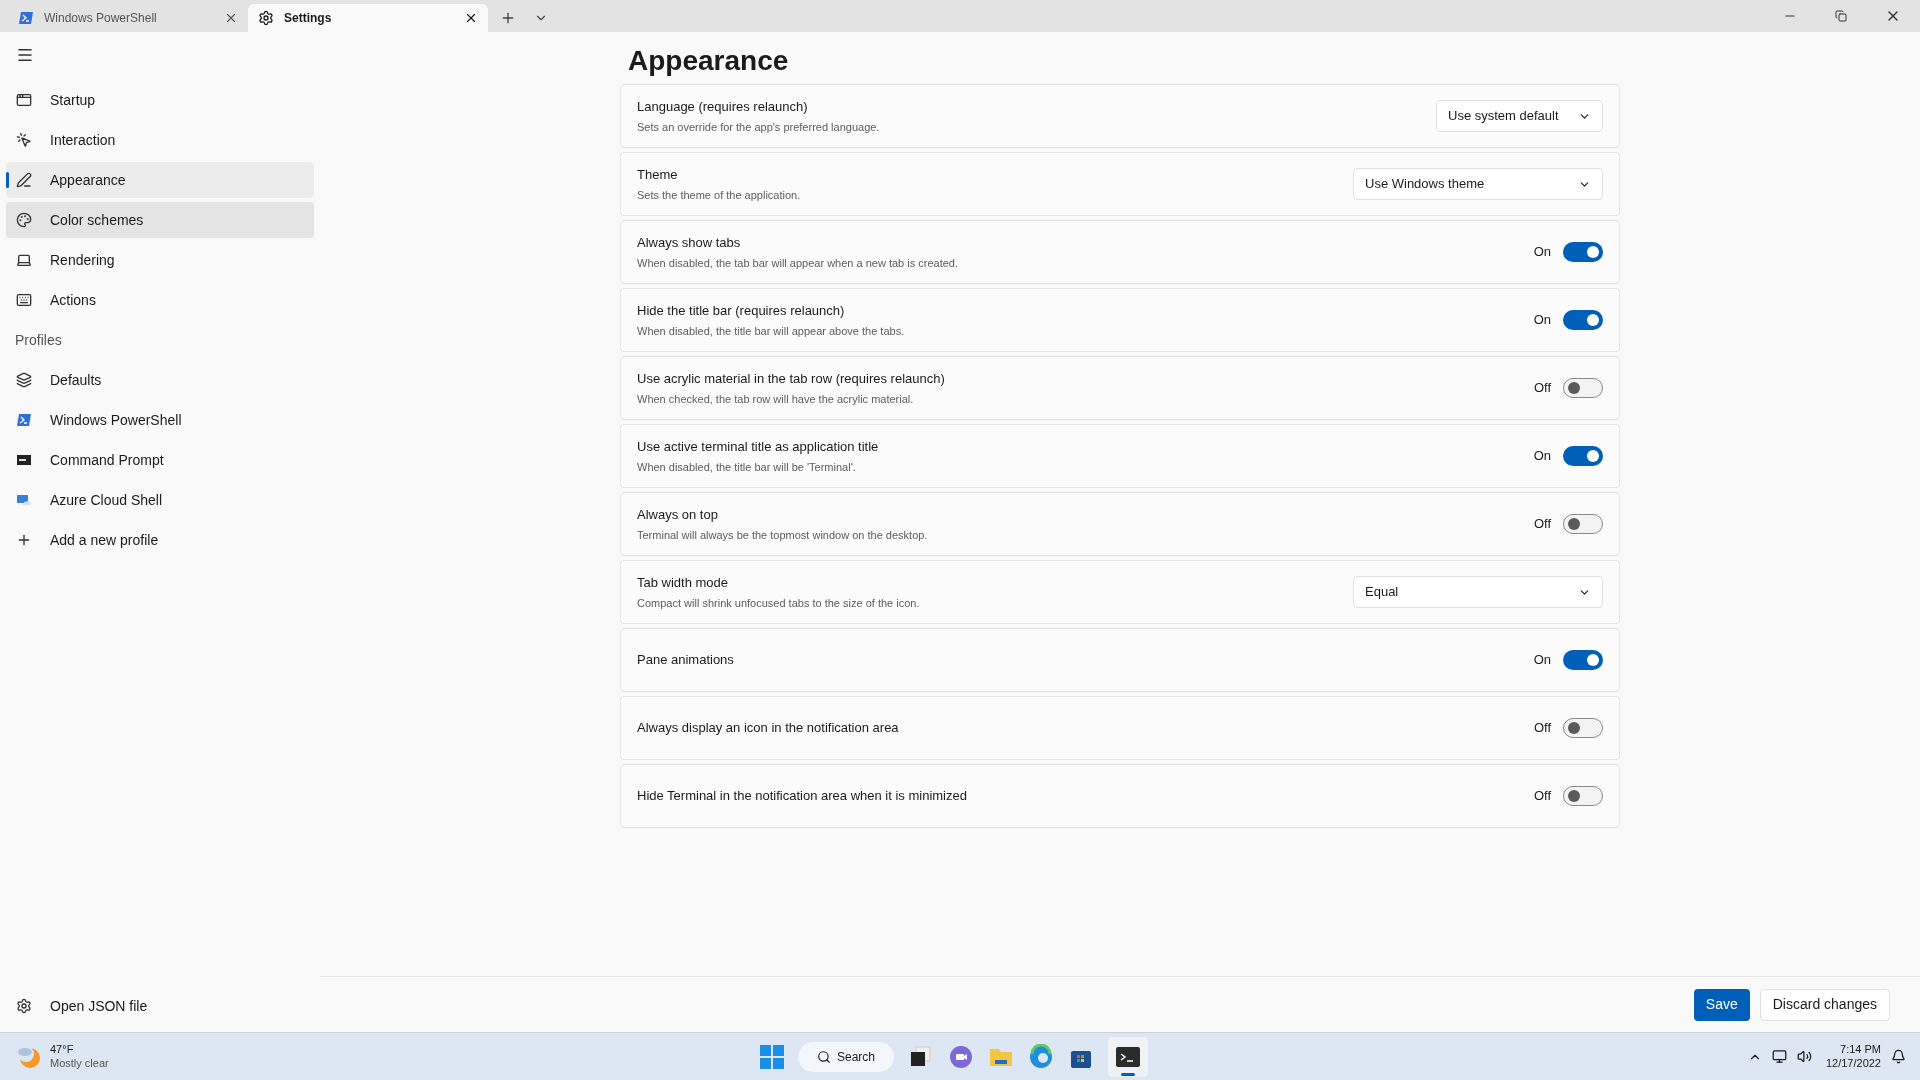  I want to click on clock-date: 12/17/2022, so click(1853, 1063).